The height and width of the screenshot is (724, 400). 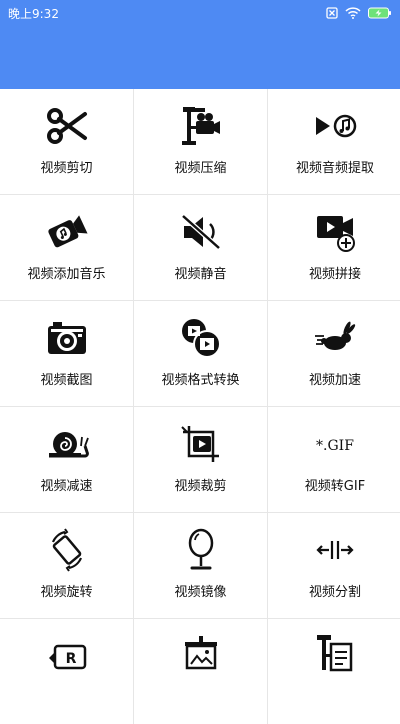 I want to click on tool-to-gif: *.GIF 视频转GIF, so click(x=334, y=459).